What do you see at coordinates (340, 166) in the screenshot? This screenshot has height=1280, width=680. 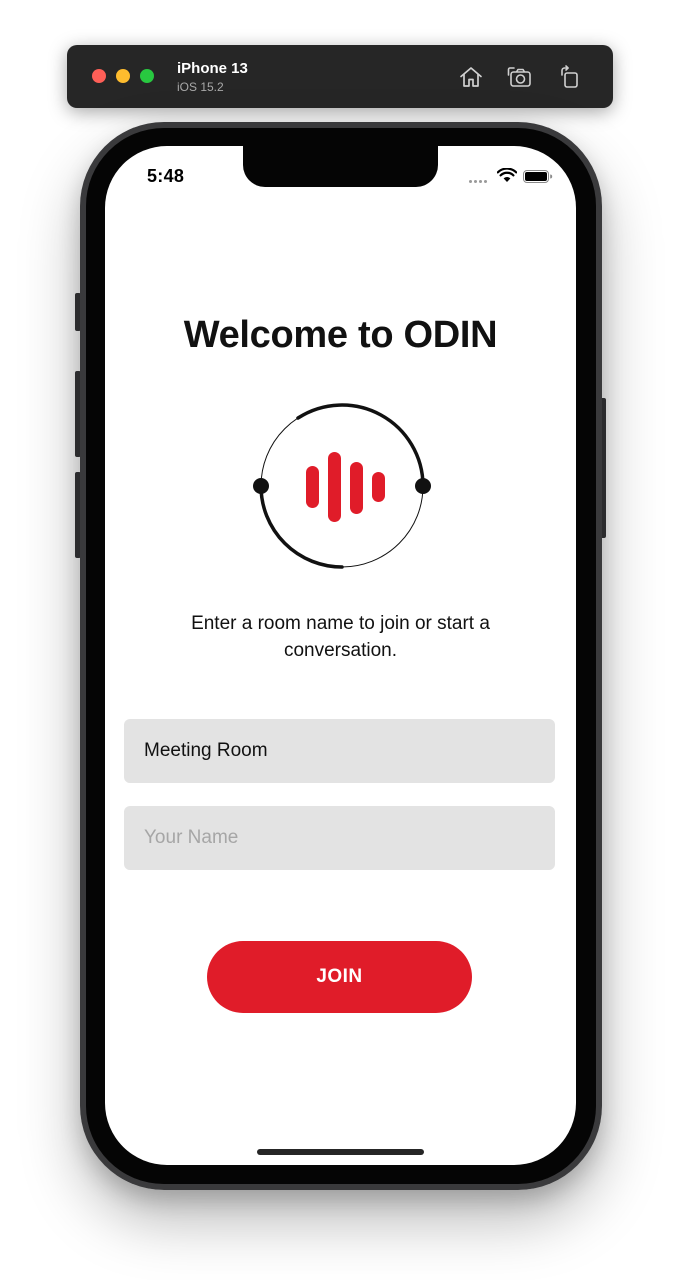 I see `notch` at bounding box center [340, 166].